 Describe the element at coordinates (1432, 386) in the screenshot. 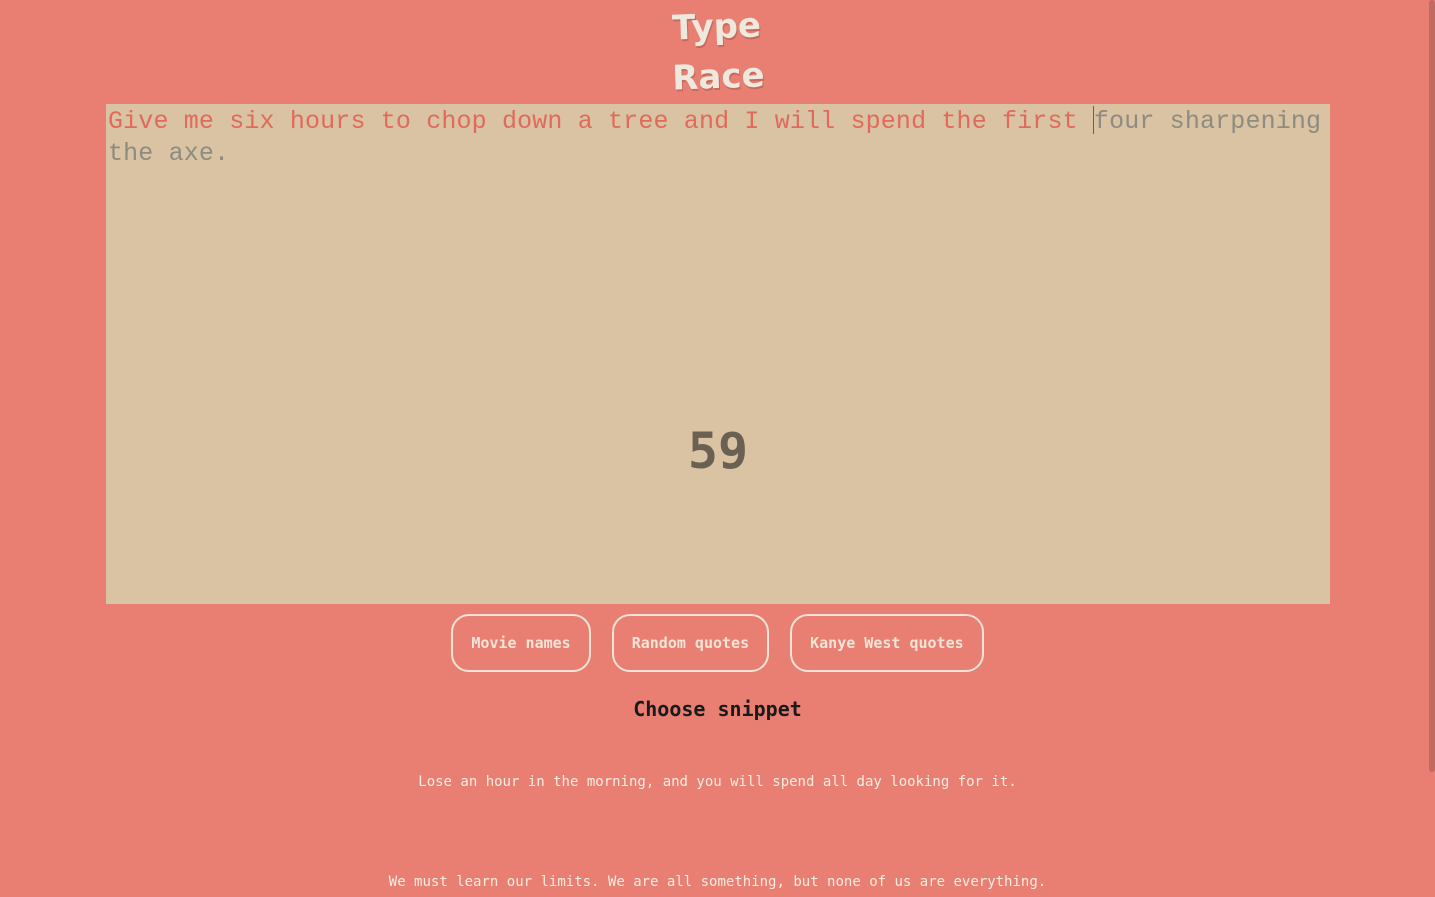

I see `scrollbar` at that location.